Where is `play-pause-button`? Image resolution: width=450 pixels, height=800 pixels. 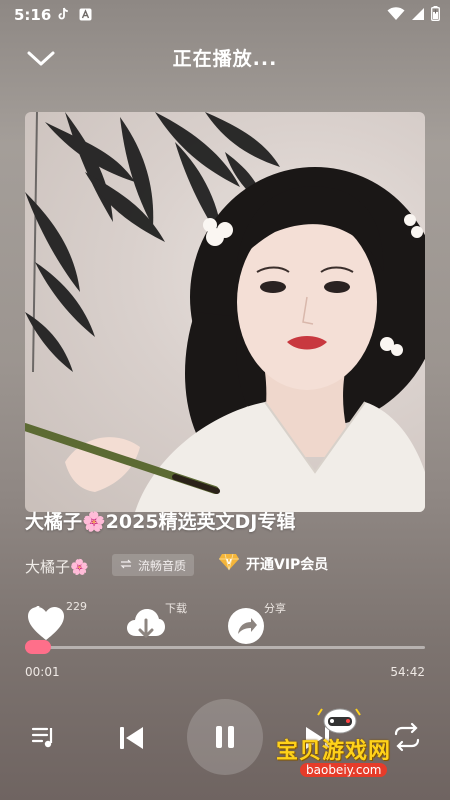
play-pause-button is located at coordinates (225, 737).